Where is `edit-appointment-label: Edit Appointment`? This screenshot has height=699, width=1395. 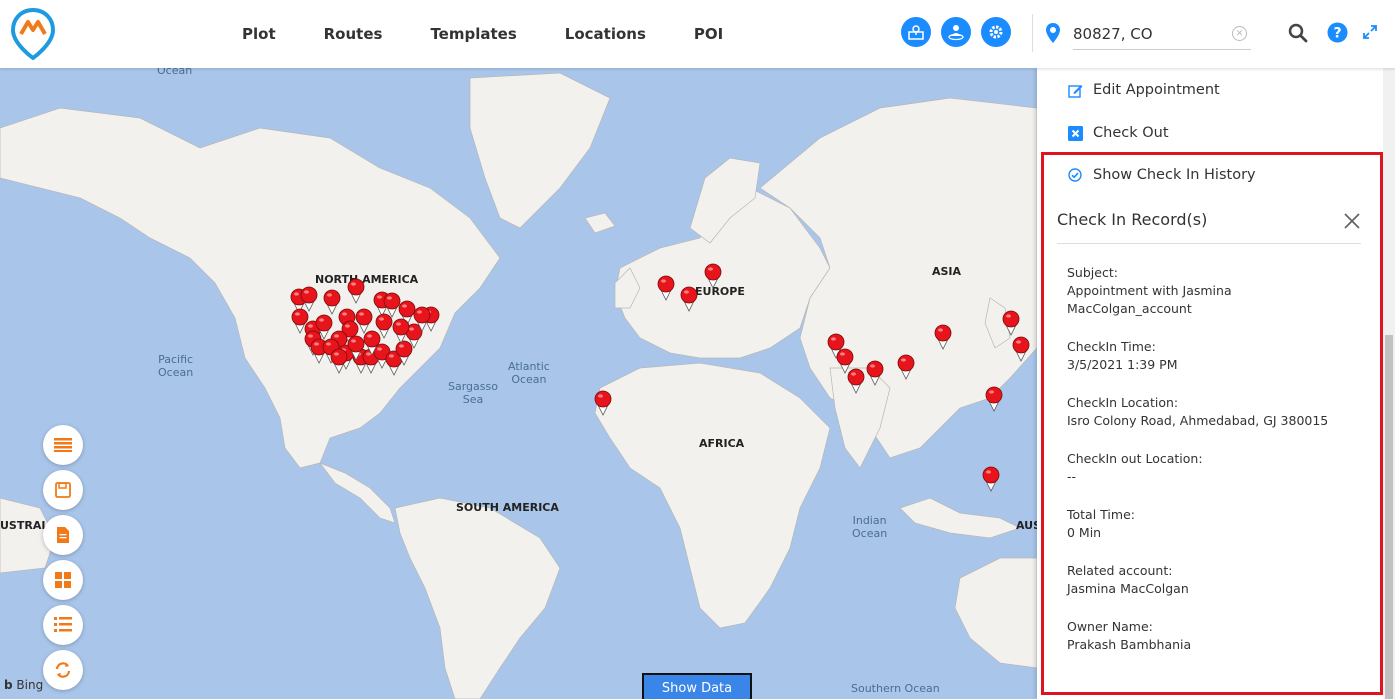
edit-appointment-label: Edit Appointment is located at coordinates (1156, 90).